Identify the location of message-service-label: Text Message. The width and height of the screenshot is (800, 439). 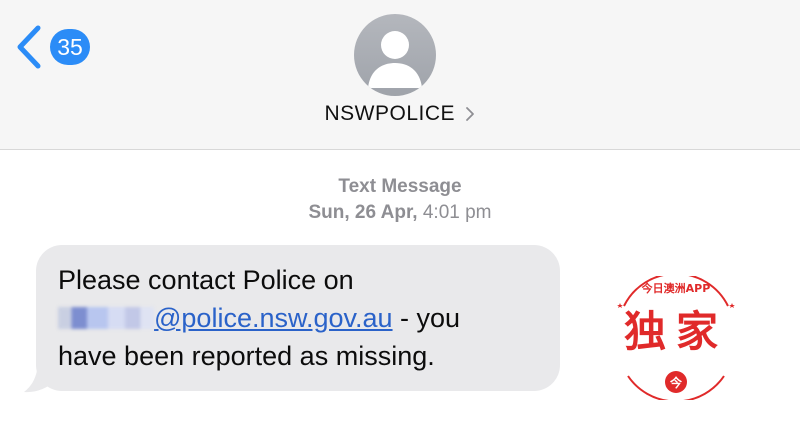
(400, 186).